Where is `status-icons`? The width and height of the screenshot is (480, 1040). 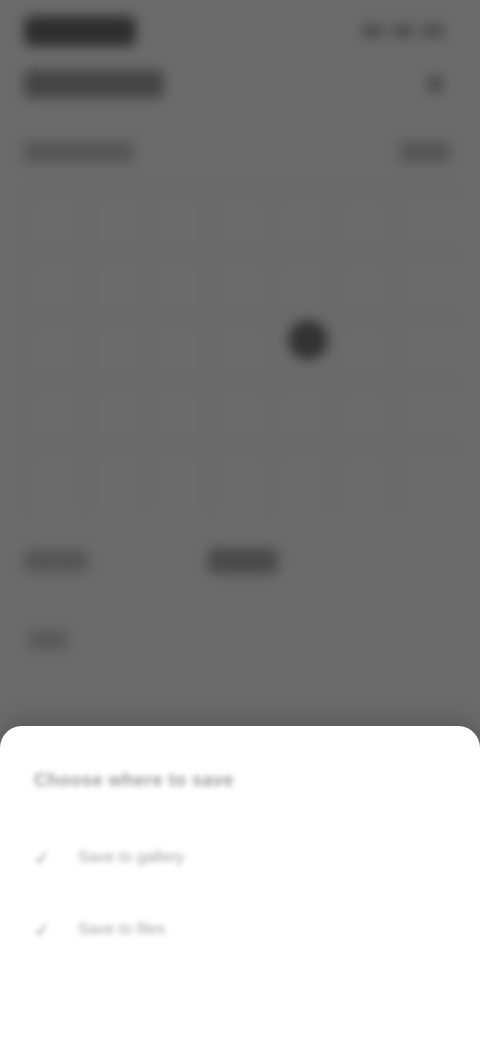
status-icons is located at coordinates (403, 31).